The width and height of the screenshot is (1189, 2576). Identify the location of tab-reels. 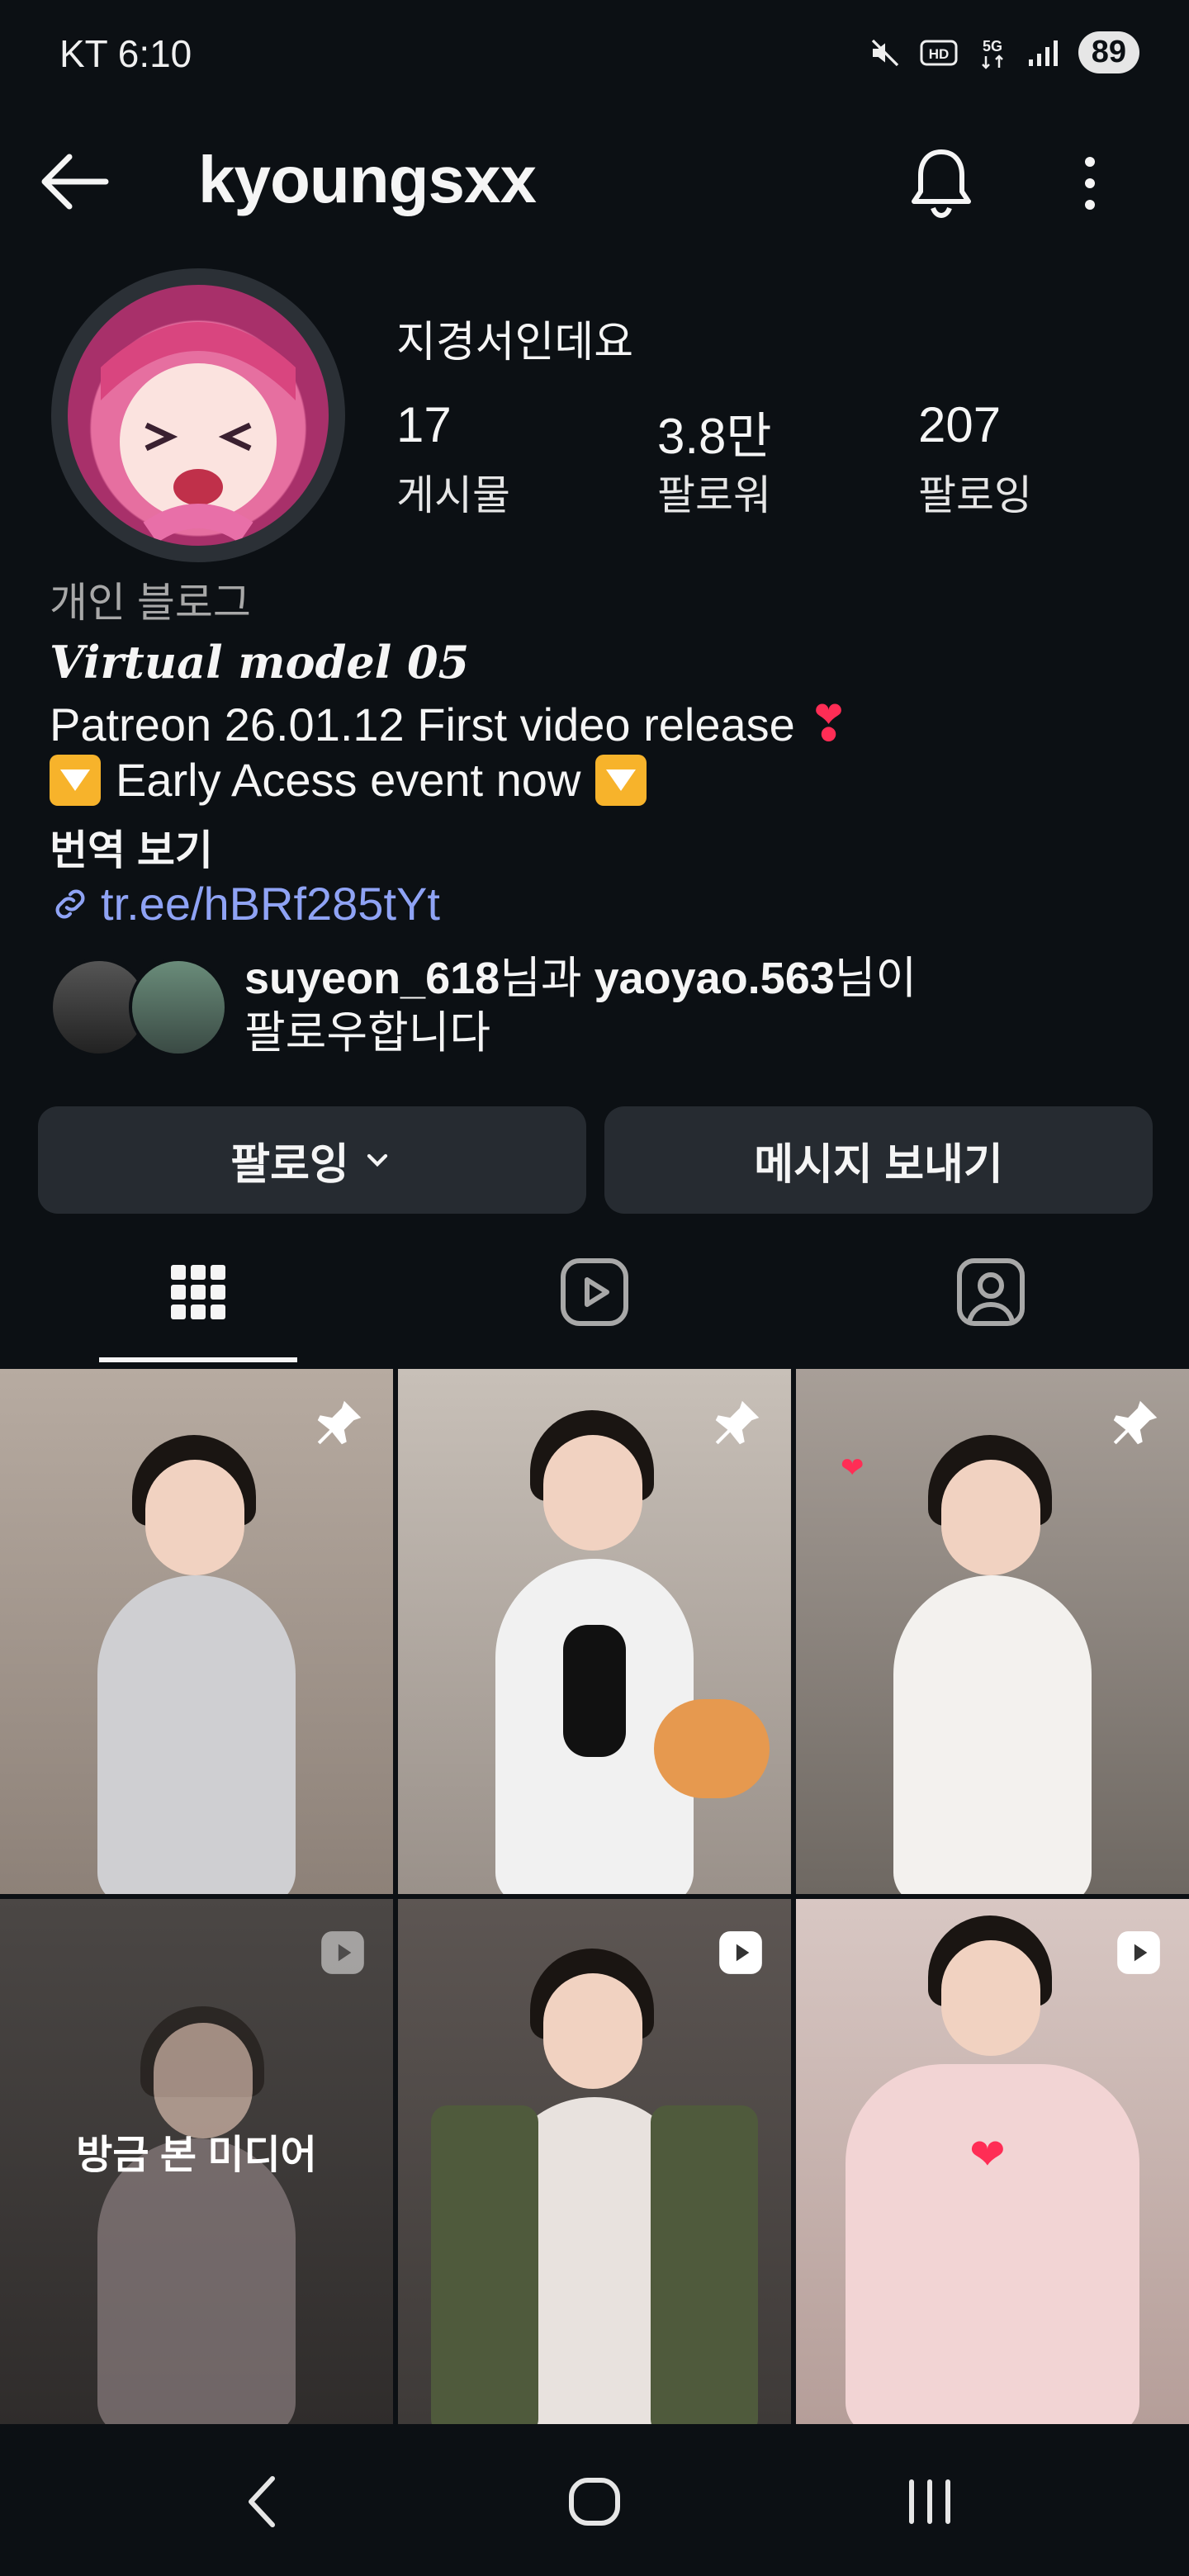
(594, 1292).